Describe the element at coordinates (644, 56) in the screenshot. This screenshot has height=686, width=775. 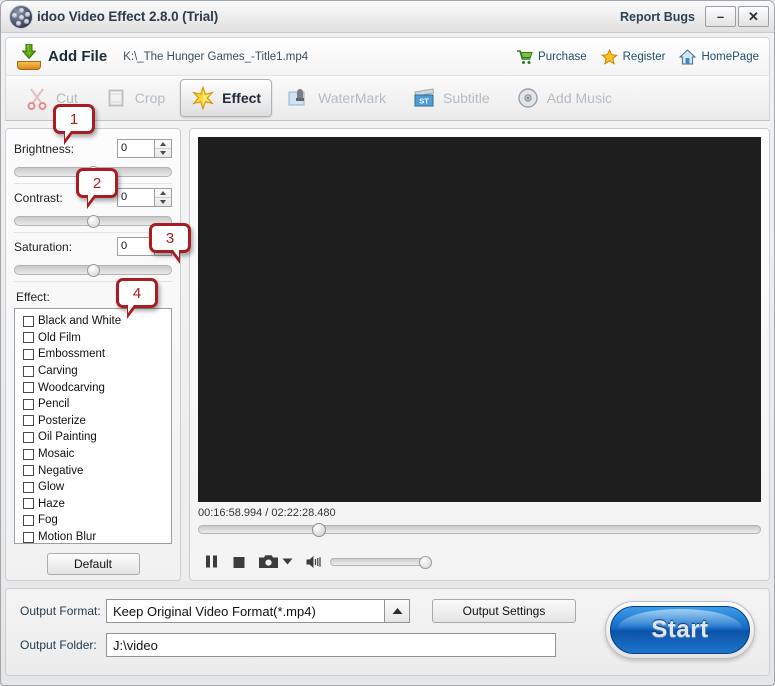
I see `register-label: Register` at that location.